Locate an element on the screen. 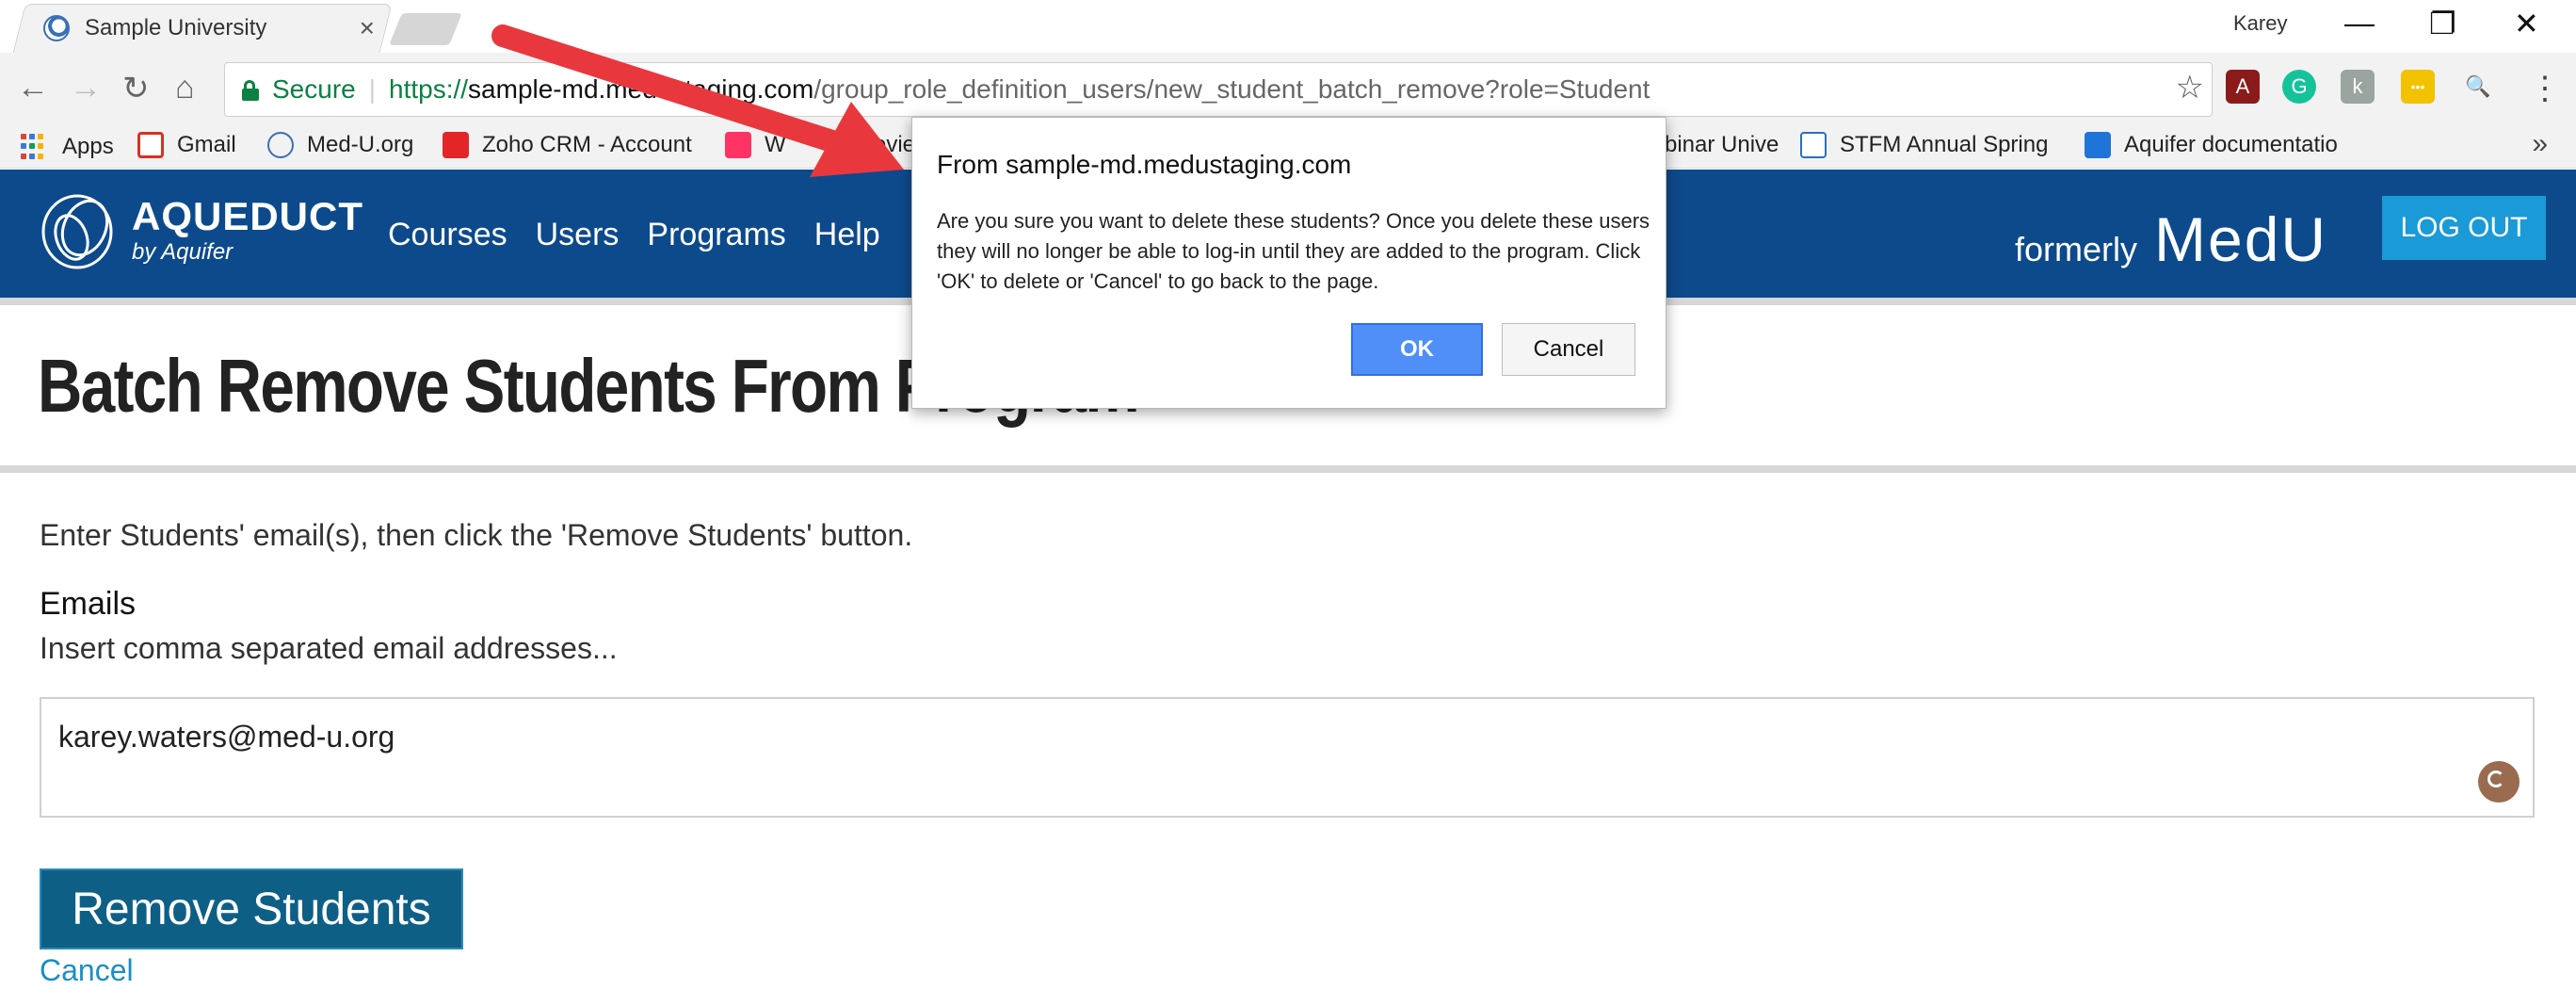  med-u-icon is located at coordinates (280, 145).